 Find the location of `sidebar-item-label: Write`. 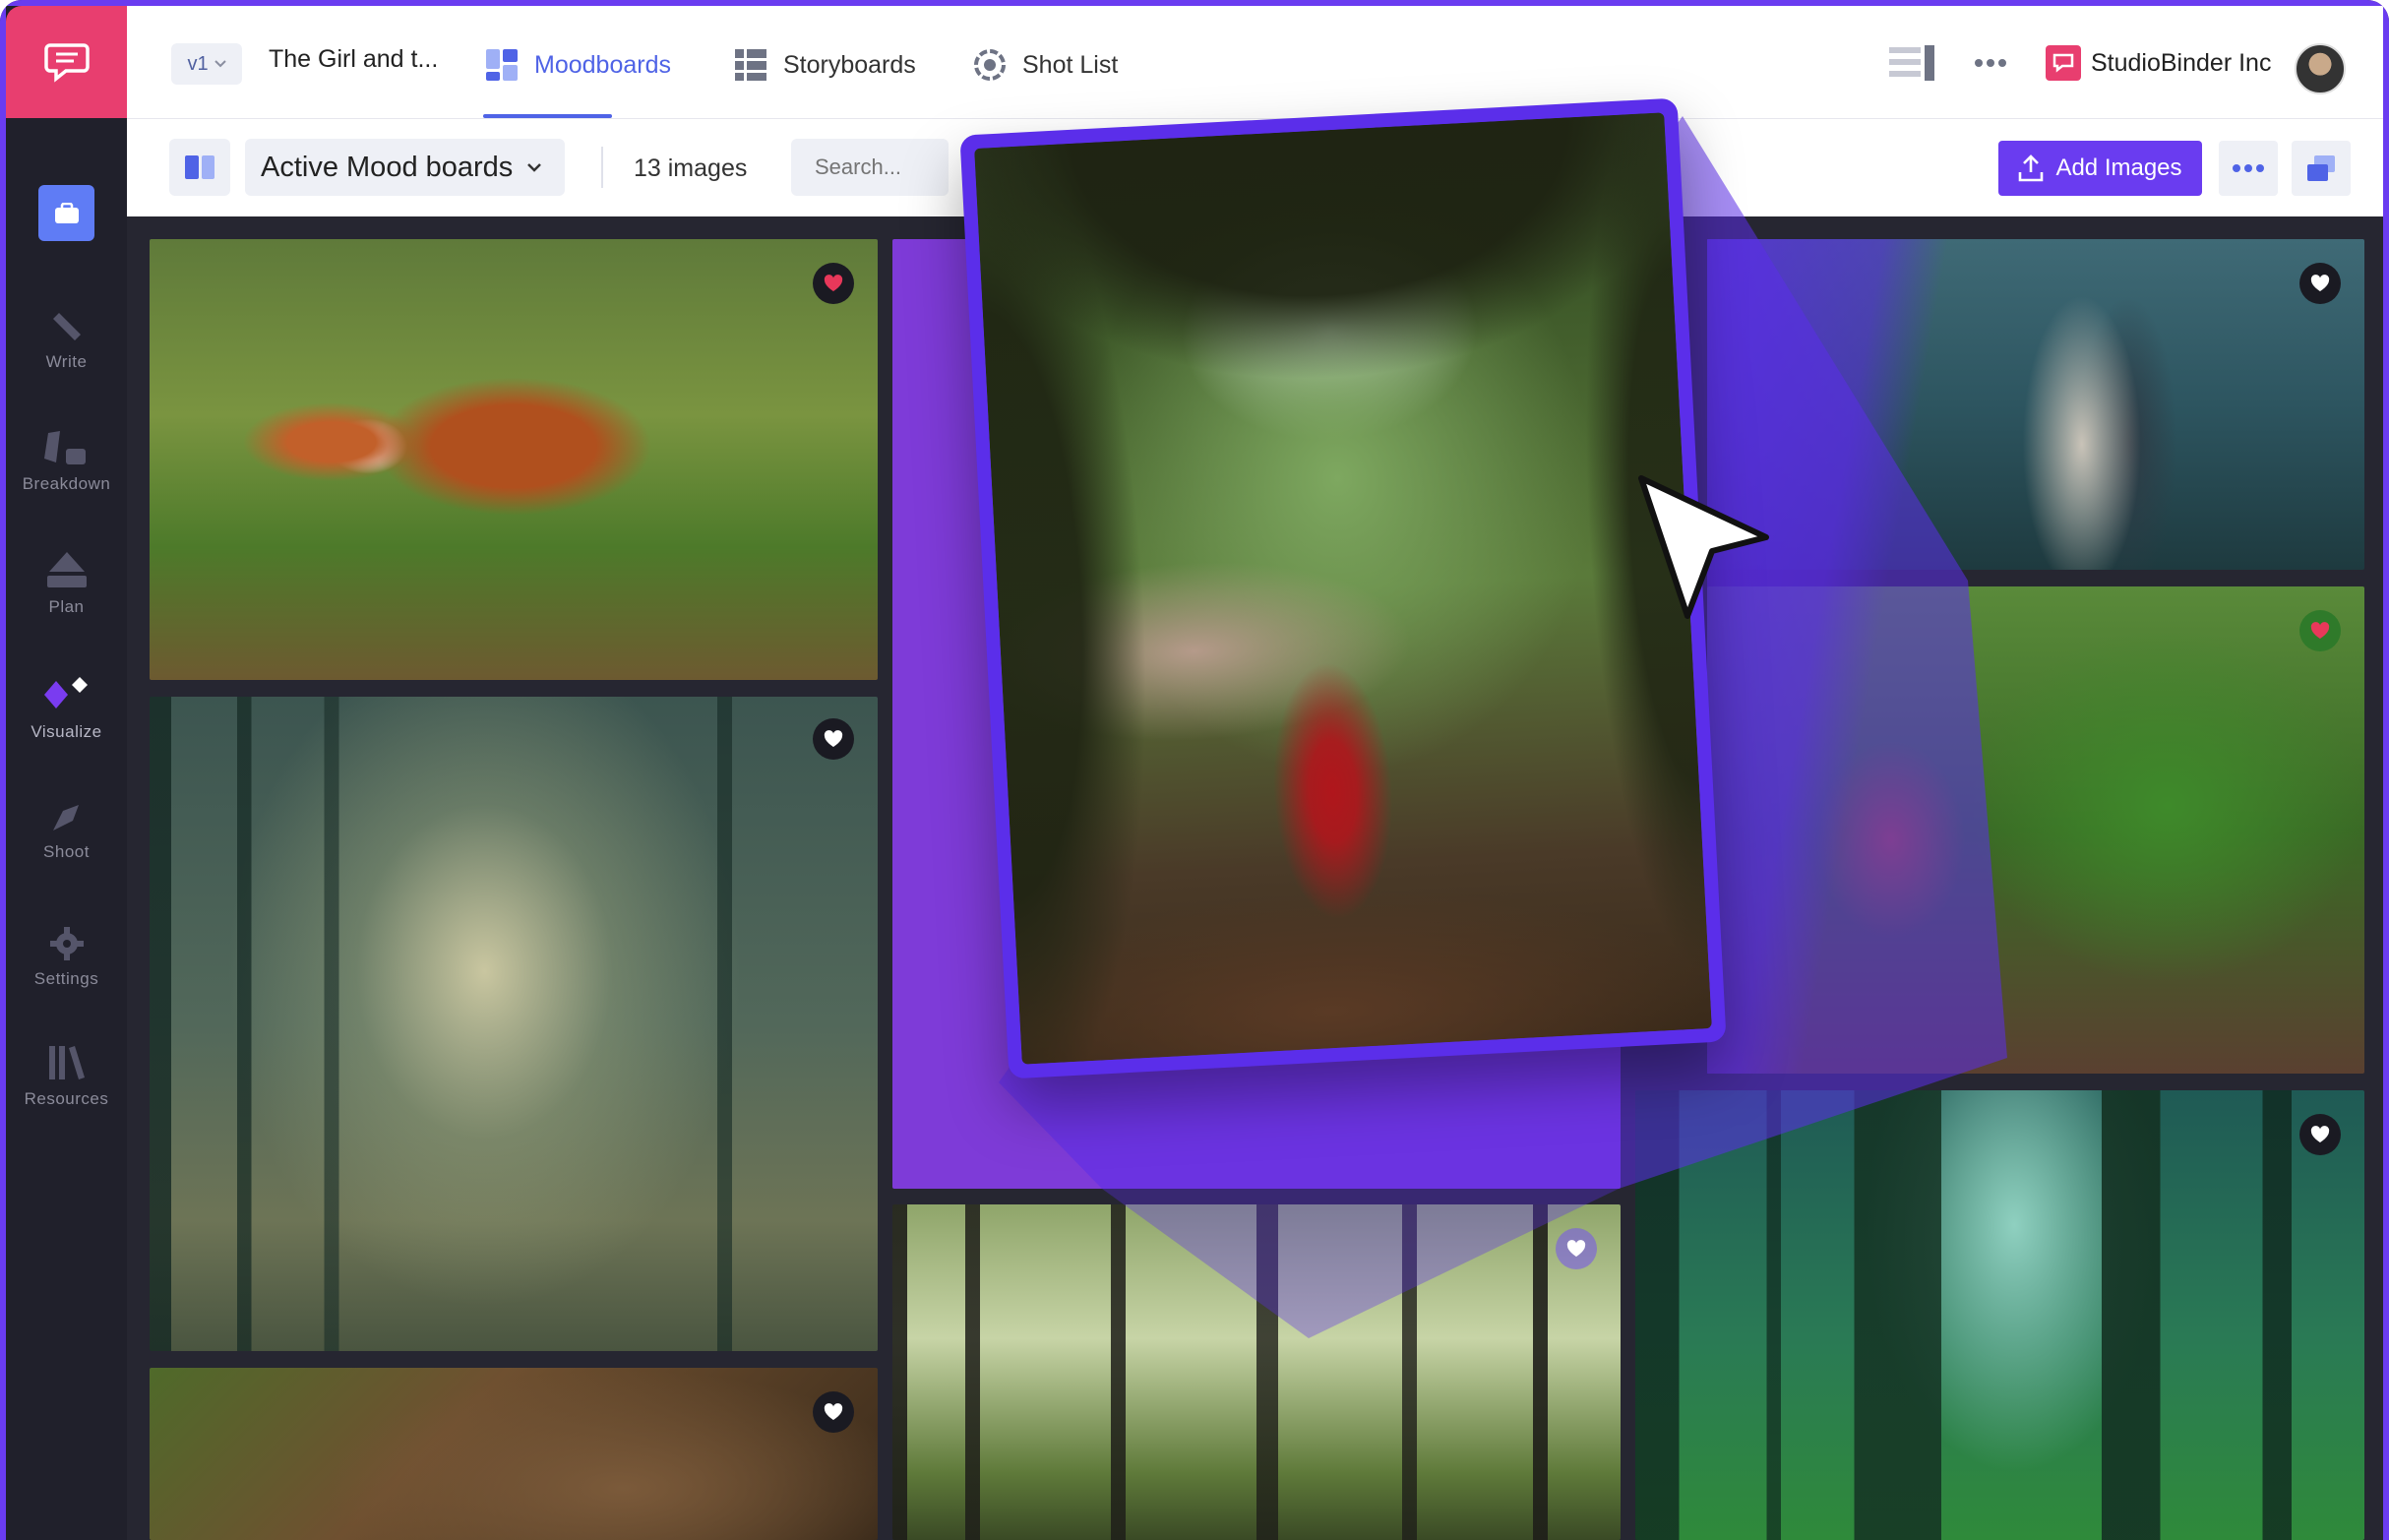

sidebar-item-label: Write is located at coordinates (66, 361).